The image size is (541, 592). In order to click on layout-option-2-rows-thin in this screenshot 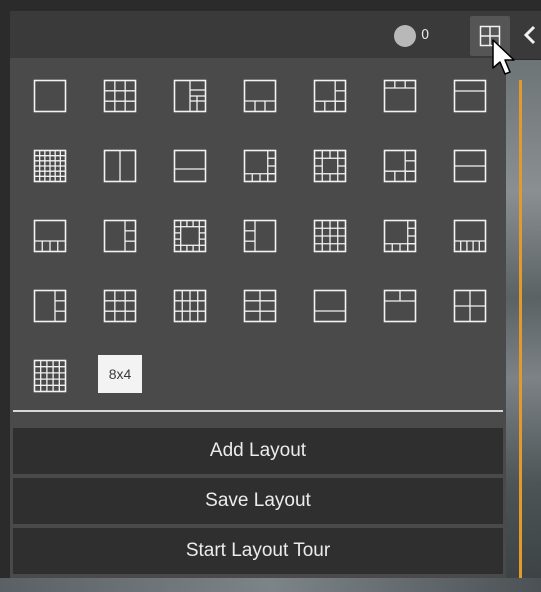, I will do `click(470, 166)`.